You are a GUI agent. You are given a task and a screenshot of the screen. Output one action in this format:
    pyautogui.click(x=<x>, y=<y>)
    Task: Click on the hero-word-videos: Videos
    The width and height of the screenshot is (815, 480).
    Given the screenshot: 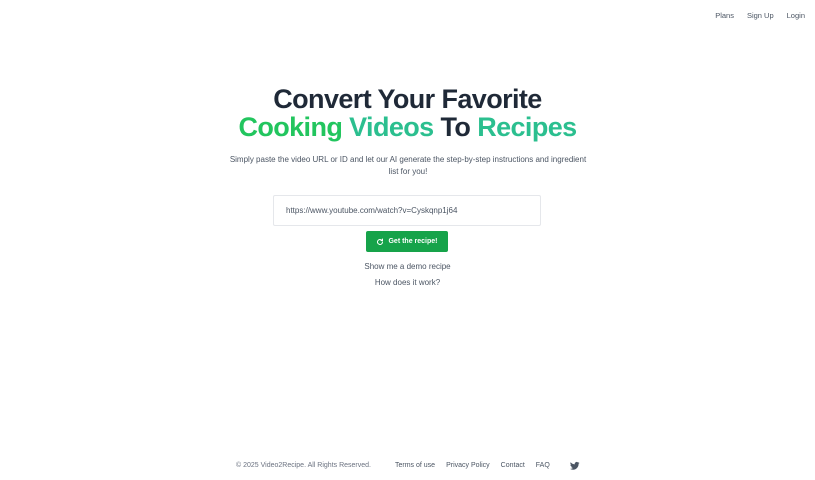 What is the action you would take?
    pyautogui.click(x=391, y=127)
    